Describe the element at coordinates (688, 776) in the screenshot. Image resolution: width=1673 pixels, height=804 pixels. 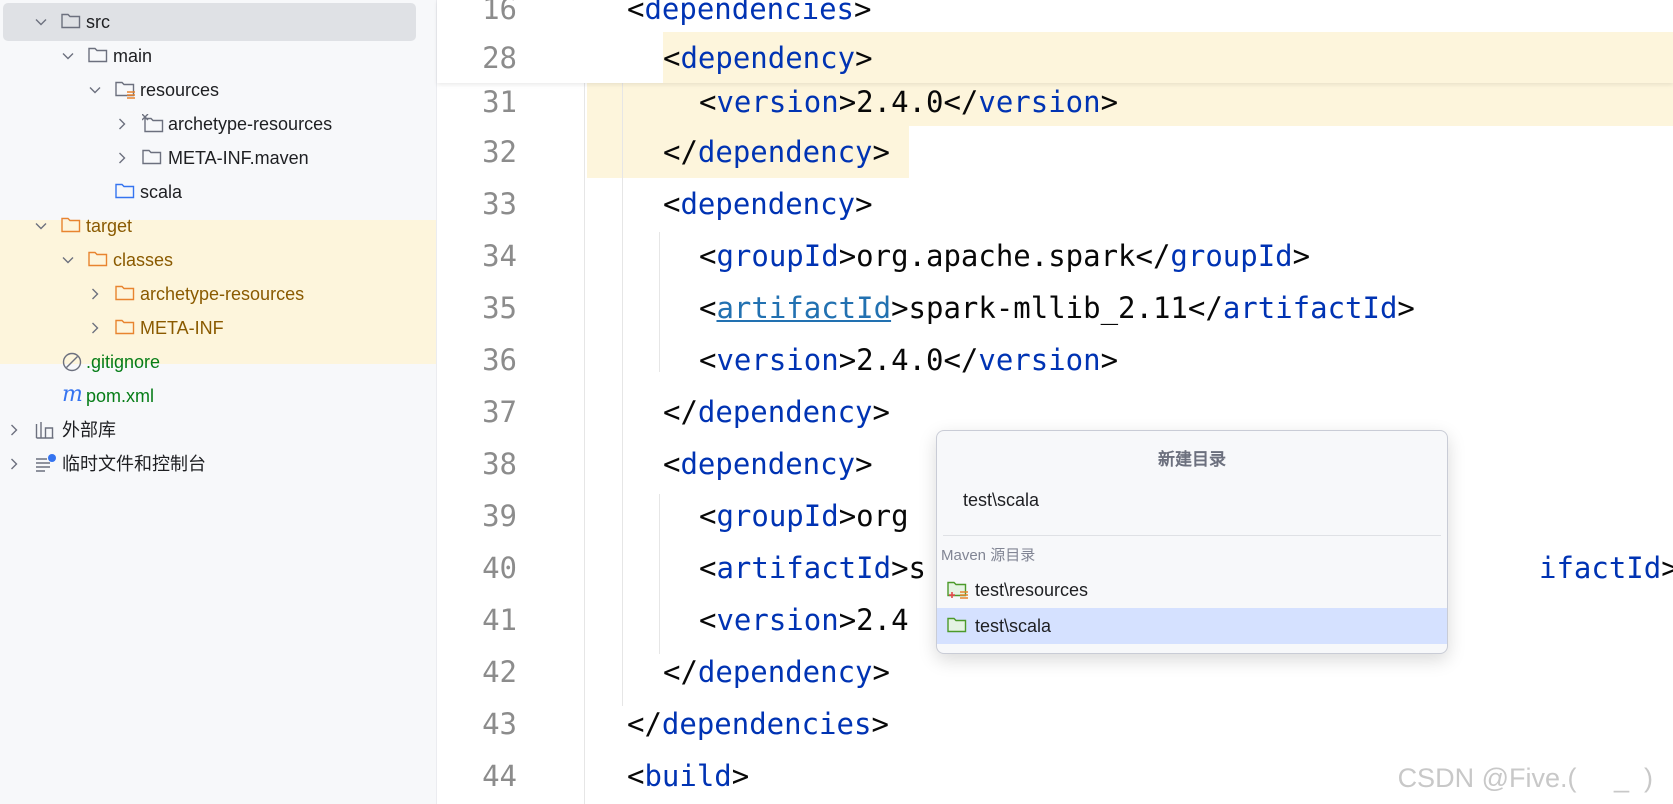
I see `code-line: <build>` at that location.